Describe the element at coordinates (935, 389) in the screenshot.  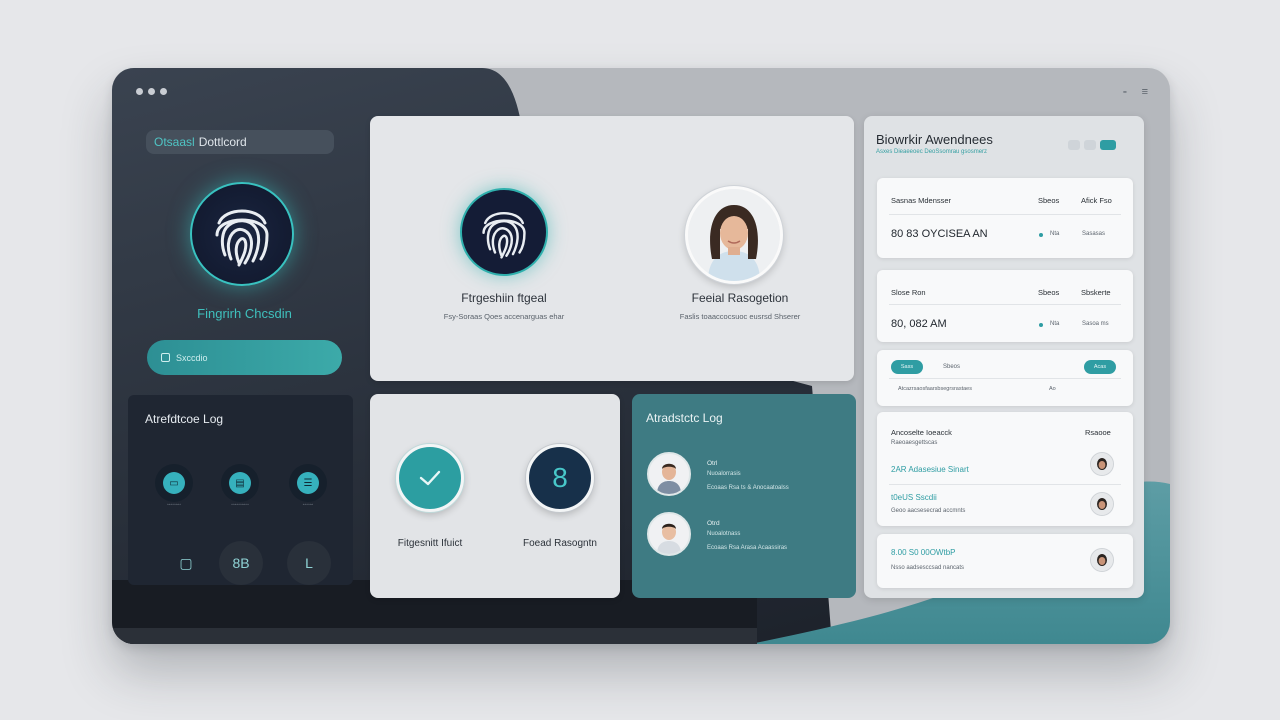
I see `filter-description: Atcazrsaosfaarsbsegrsrastaes` at that location.